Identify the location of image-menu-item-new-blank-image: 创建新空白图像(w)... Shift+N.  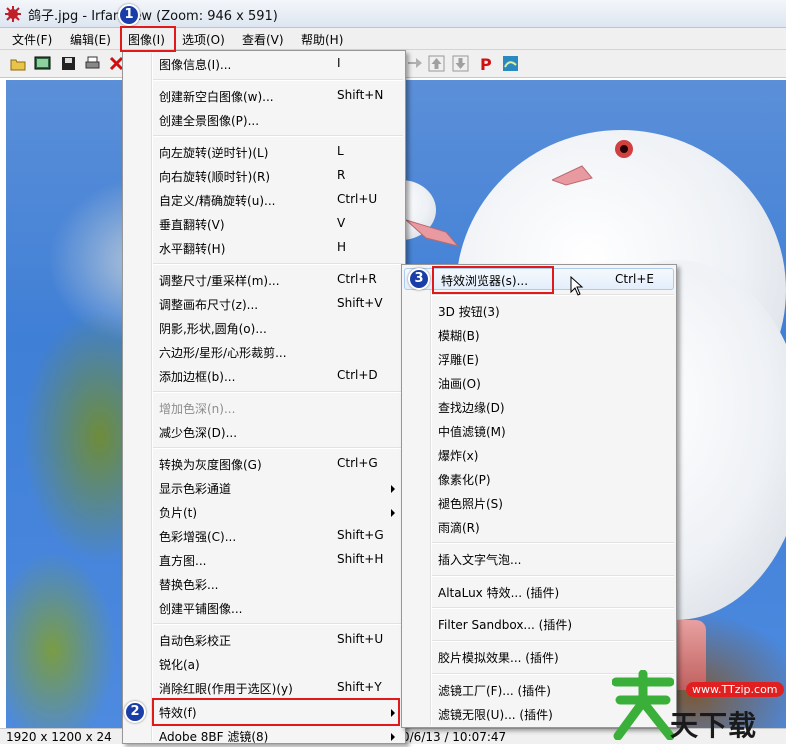
(264, 96).